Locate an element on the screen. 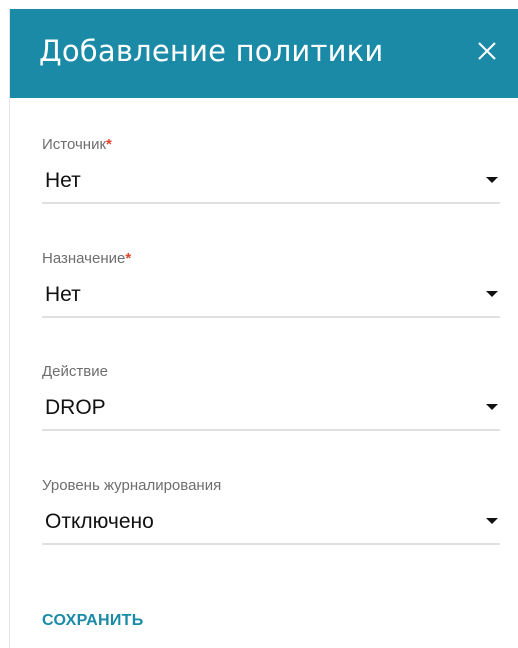  action-value: DROP is located at coordinates (75, 407).